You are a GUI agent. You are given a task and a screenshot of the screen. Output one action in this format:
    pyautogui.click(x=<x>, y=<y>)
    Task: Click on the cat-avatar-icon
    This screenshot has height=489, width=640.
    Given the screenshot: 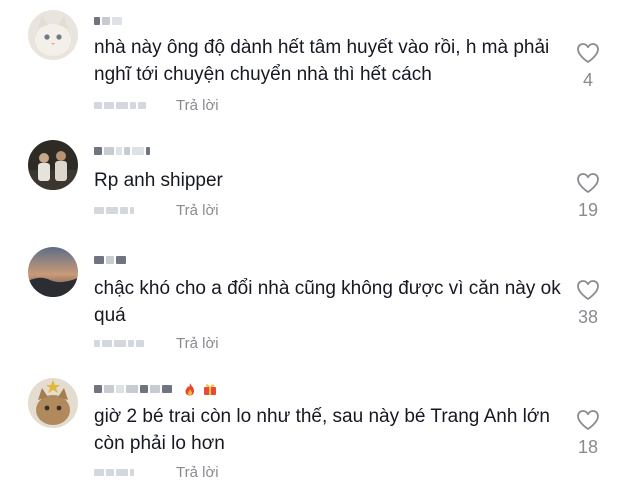 What is the action you would take?
    pyautogui.click(x=53, y=35)
    